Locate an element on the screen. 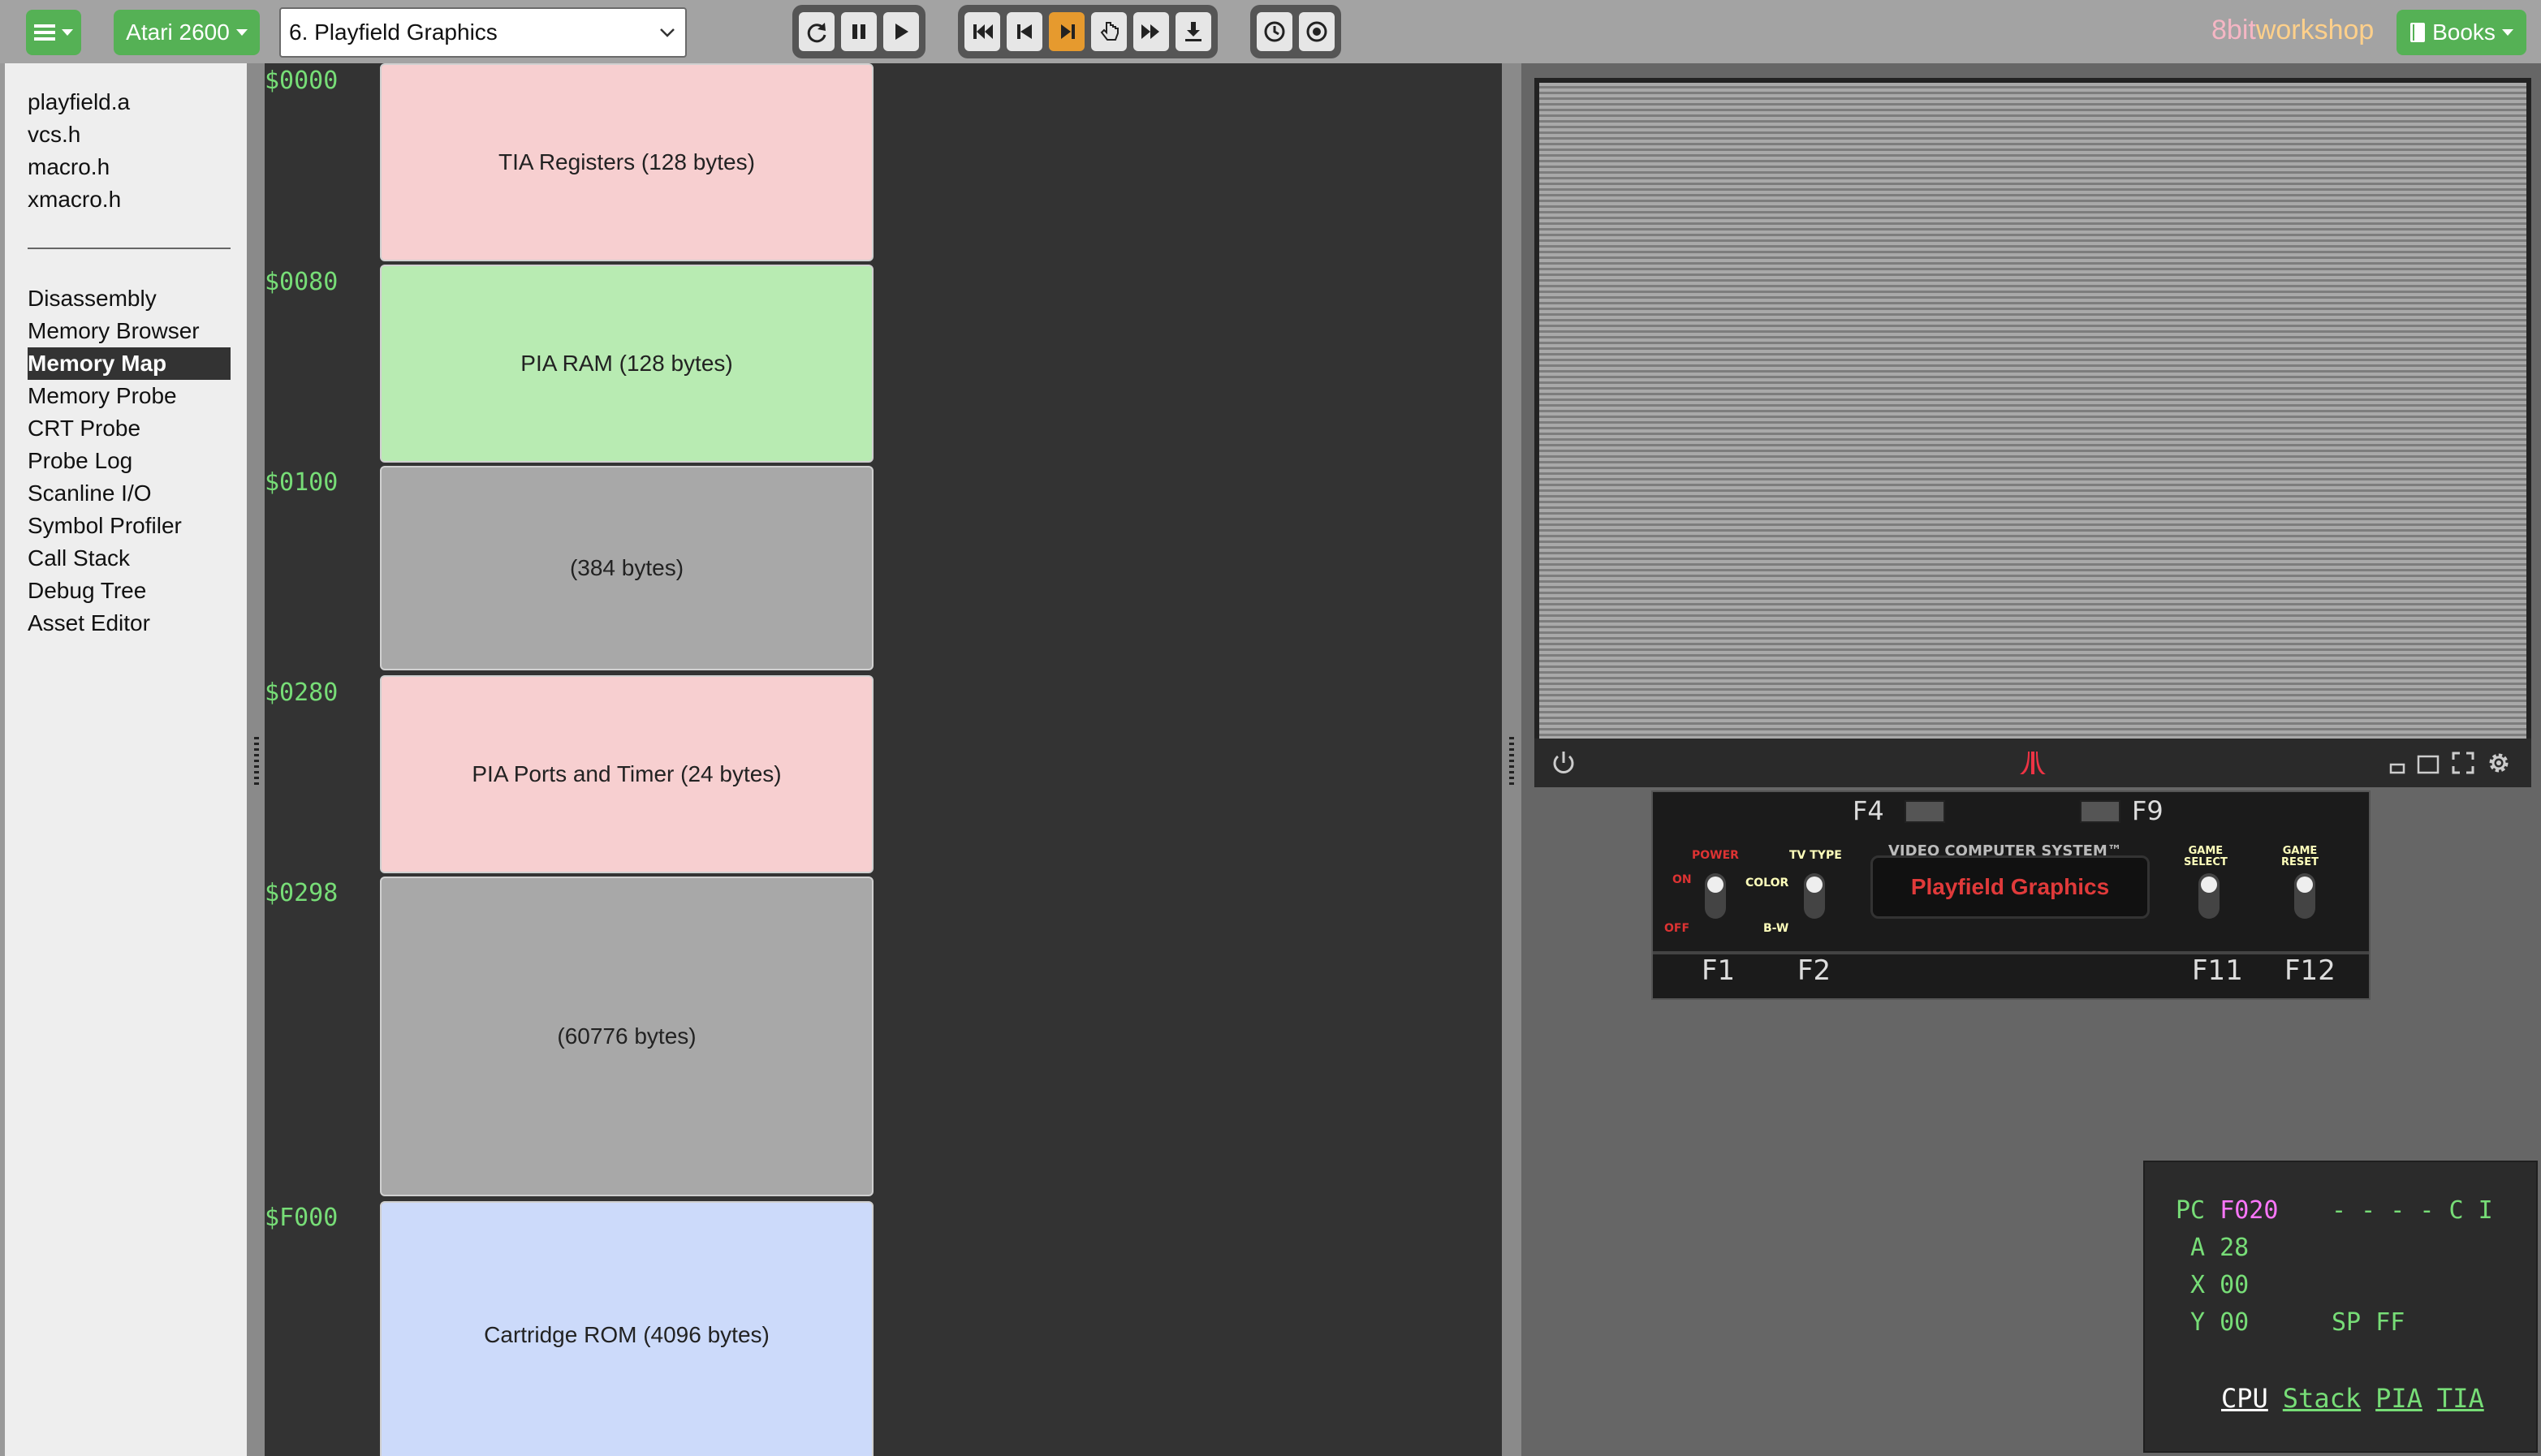  sidebar-item-call-stack: Call Stack is located at coordinates (129, 559).